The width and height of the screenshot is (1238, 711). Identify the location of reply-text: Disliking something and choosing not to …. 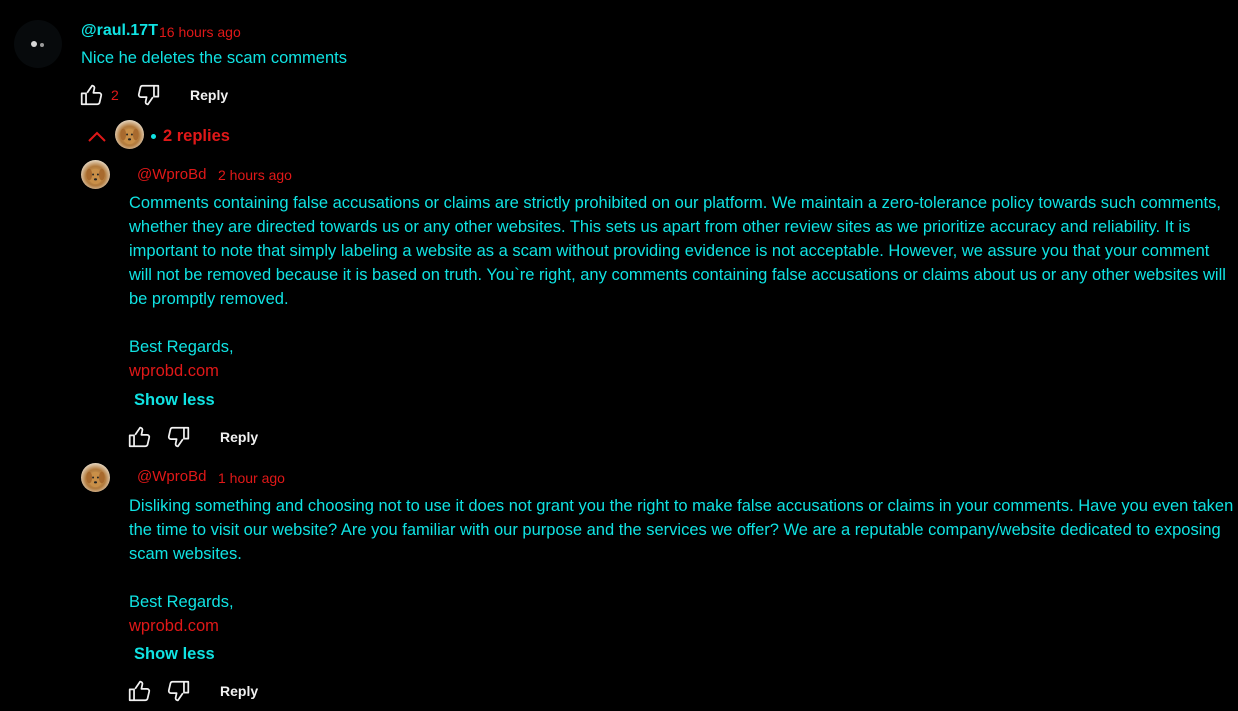
(681, 530).